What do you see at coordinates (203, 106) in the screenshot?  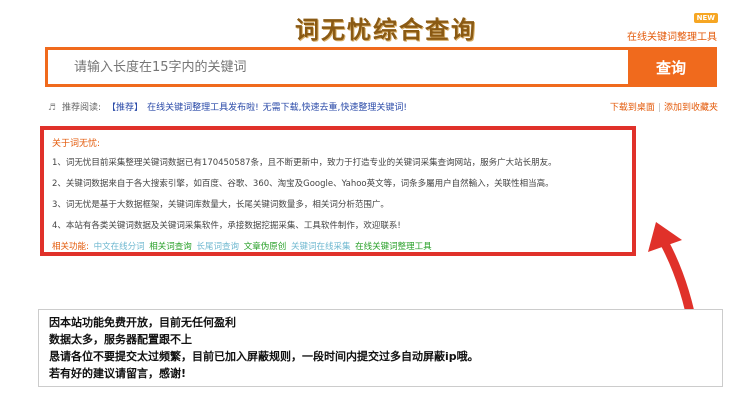 I see `notice-link: 在线关键词整理工具发布啦!` at bounding box center [203, 106].